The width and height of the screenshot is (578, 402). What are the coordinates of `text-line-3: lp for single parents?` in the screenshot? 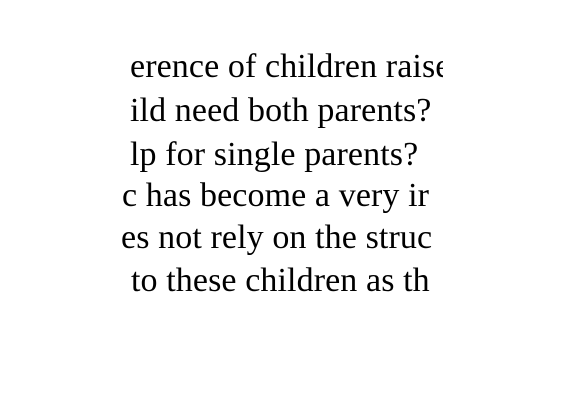 It's located at (274, 154).